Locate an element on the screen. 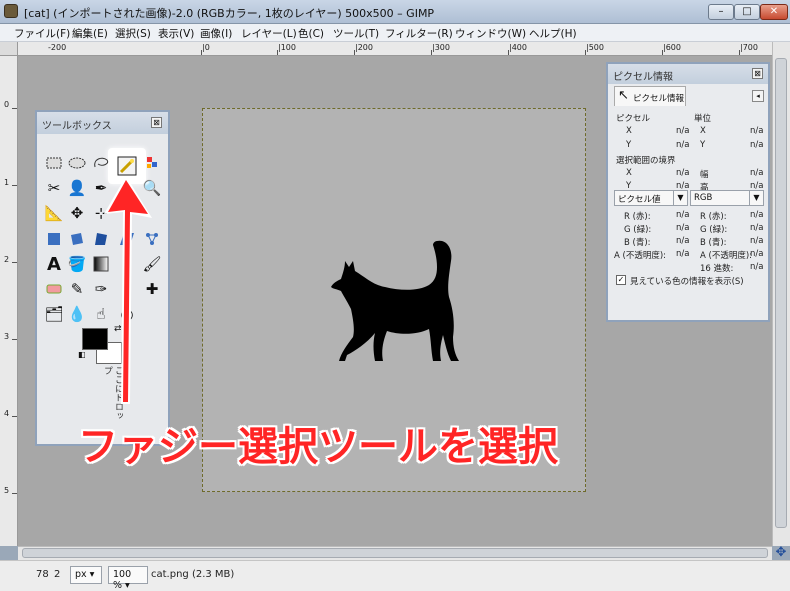 The height and width of the screenshot is (591, 790). color-mode-select-right: RGB ▼ is located at coordinates (727, 198).